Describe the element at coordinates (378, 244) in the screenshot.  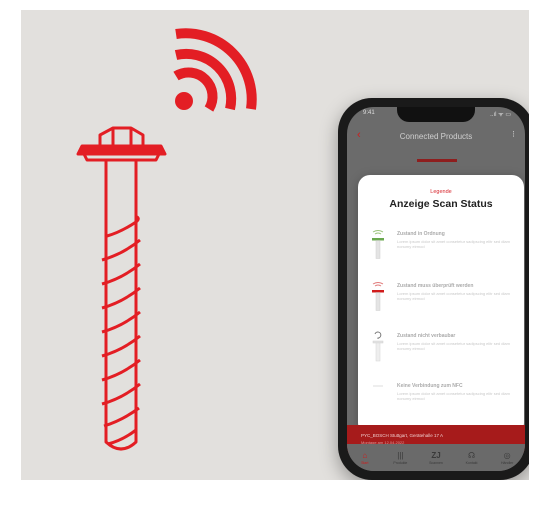
I see `anchor-ok-icon` at that location.